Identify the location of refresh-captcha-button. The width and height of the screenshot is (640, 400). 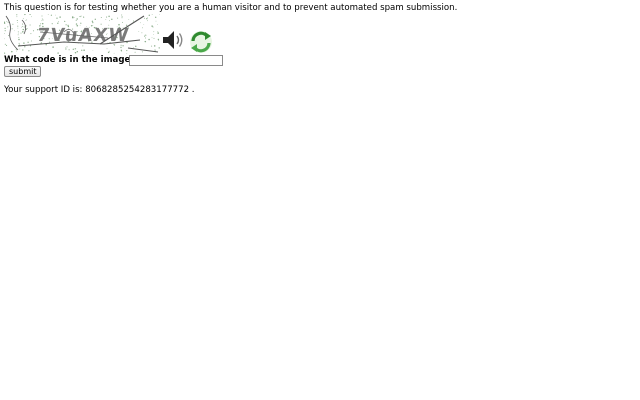
(201, 42).